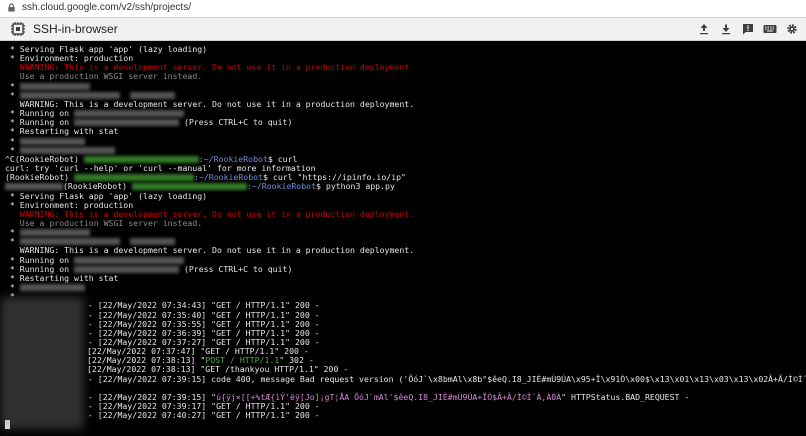 The height and width of the screenshot is (436, 806). I want to click on compute-engine-icon, so click(18, 29).